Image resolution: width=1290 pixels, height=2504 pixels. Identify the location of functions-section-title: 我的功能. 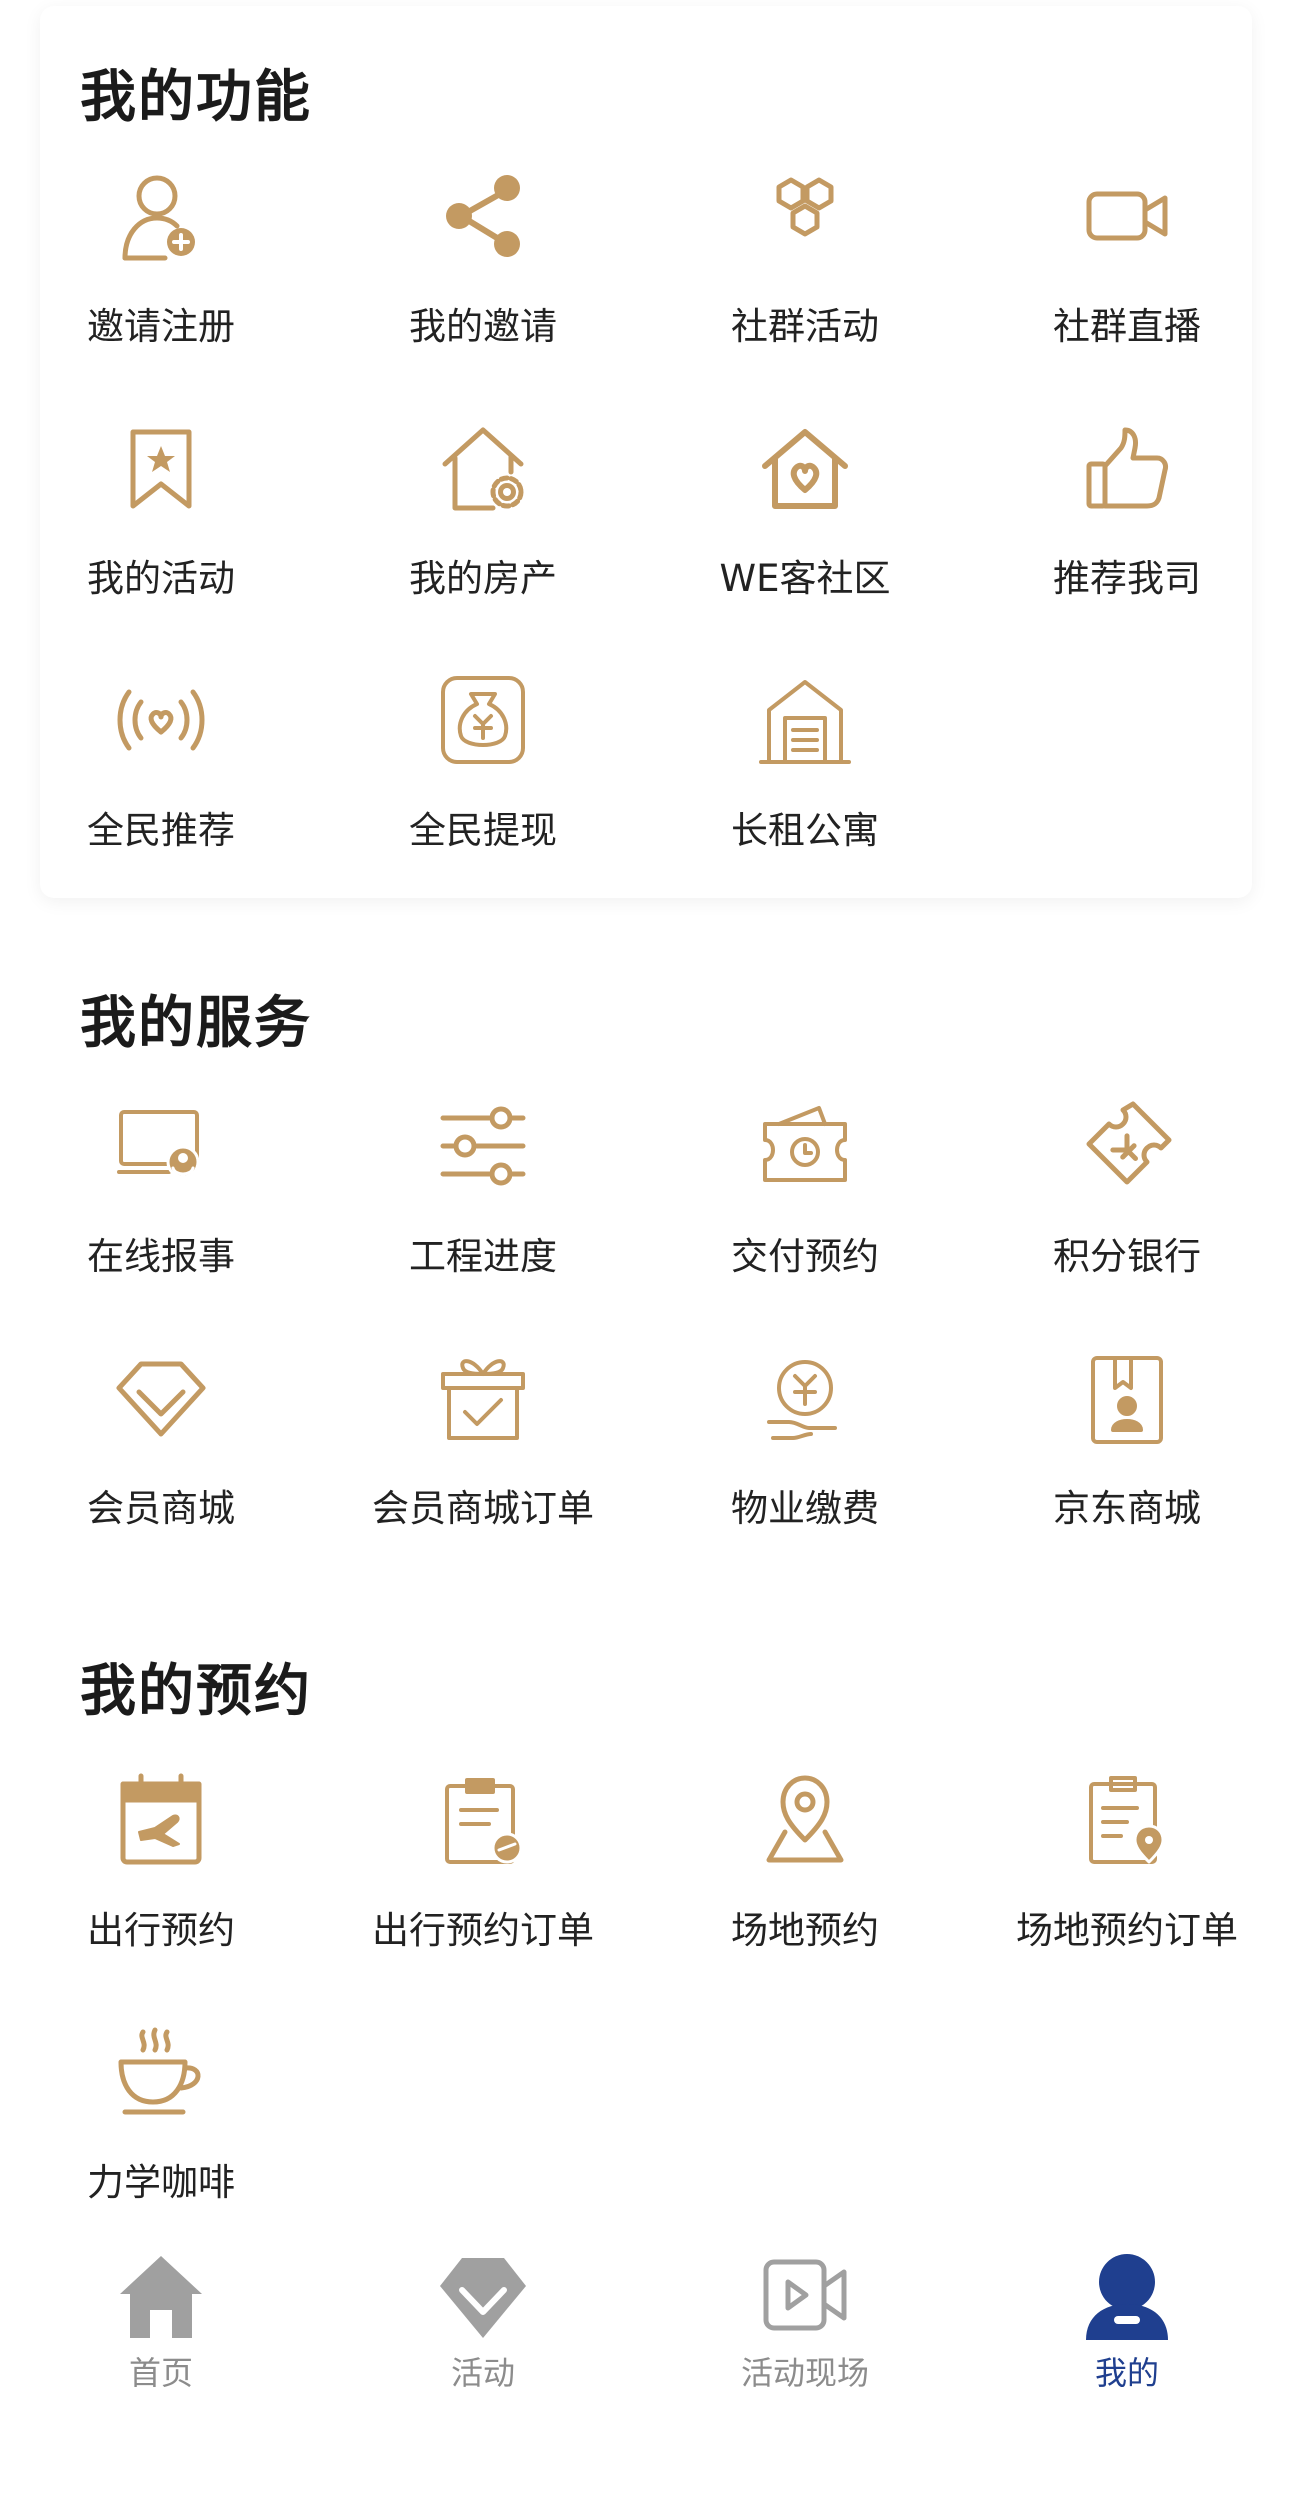
(196, 97).